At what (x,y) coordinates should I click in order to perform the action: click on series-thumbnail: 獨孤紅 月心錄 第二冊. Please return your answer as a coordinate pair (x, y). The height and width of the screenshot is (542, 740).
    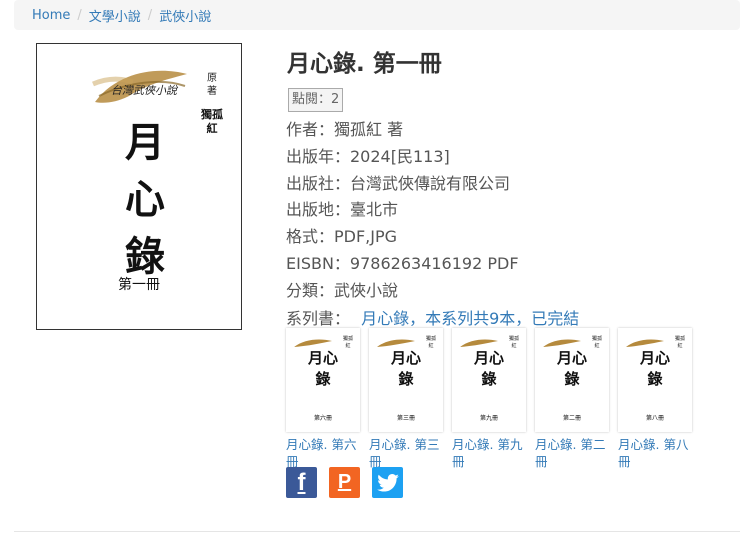
    Looking at the image, I should click on (572, 380).